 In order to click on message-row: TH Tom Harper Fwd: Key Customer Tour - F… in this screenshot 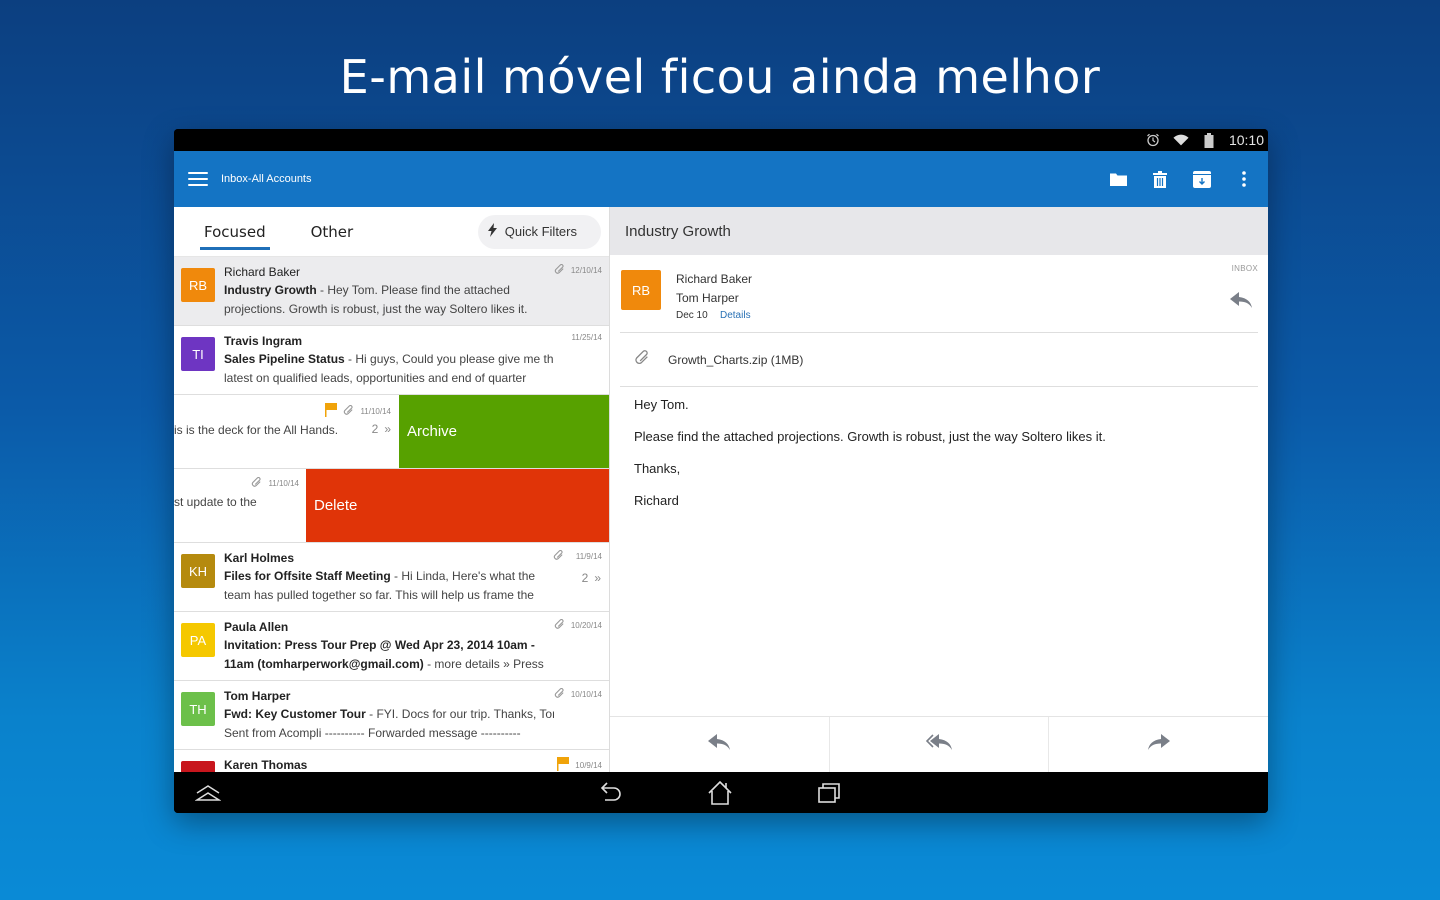, I will do `click(391, 715)`.